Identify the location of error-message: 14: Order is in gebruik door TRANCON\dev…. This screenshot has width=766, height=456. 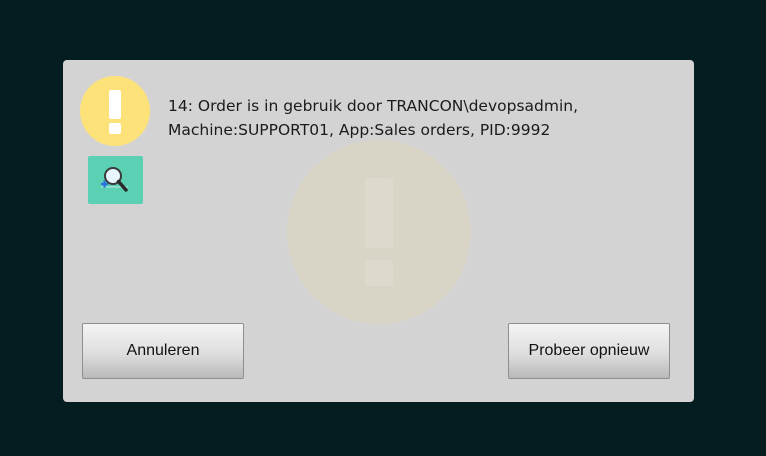
(418, 118).